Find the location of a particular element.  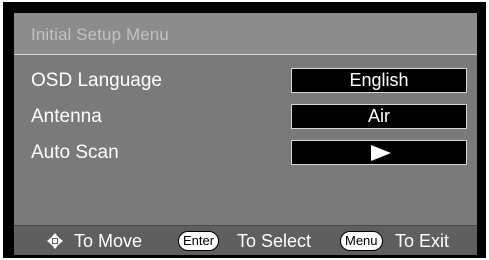

play-icon is located at coordinates (381, 153).